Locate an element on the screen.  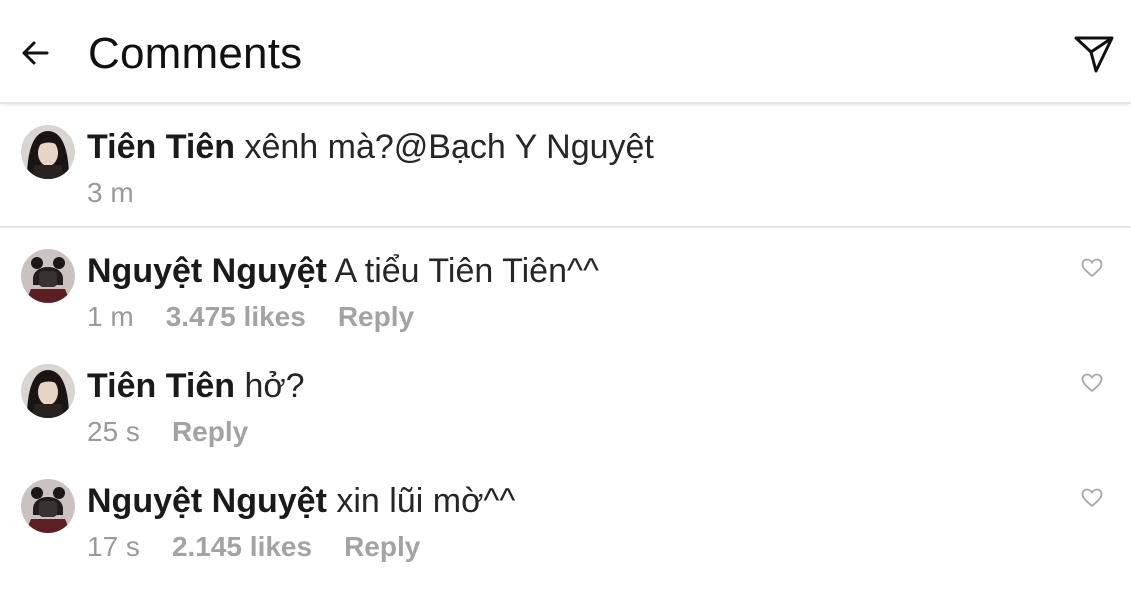
like-count: 3.475 likes is located at coordinates (236, 317).